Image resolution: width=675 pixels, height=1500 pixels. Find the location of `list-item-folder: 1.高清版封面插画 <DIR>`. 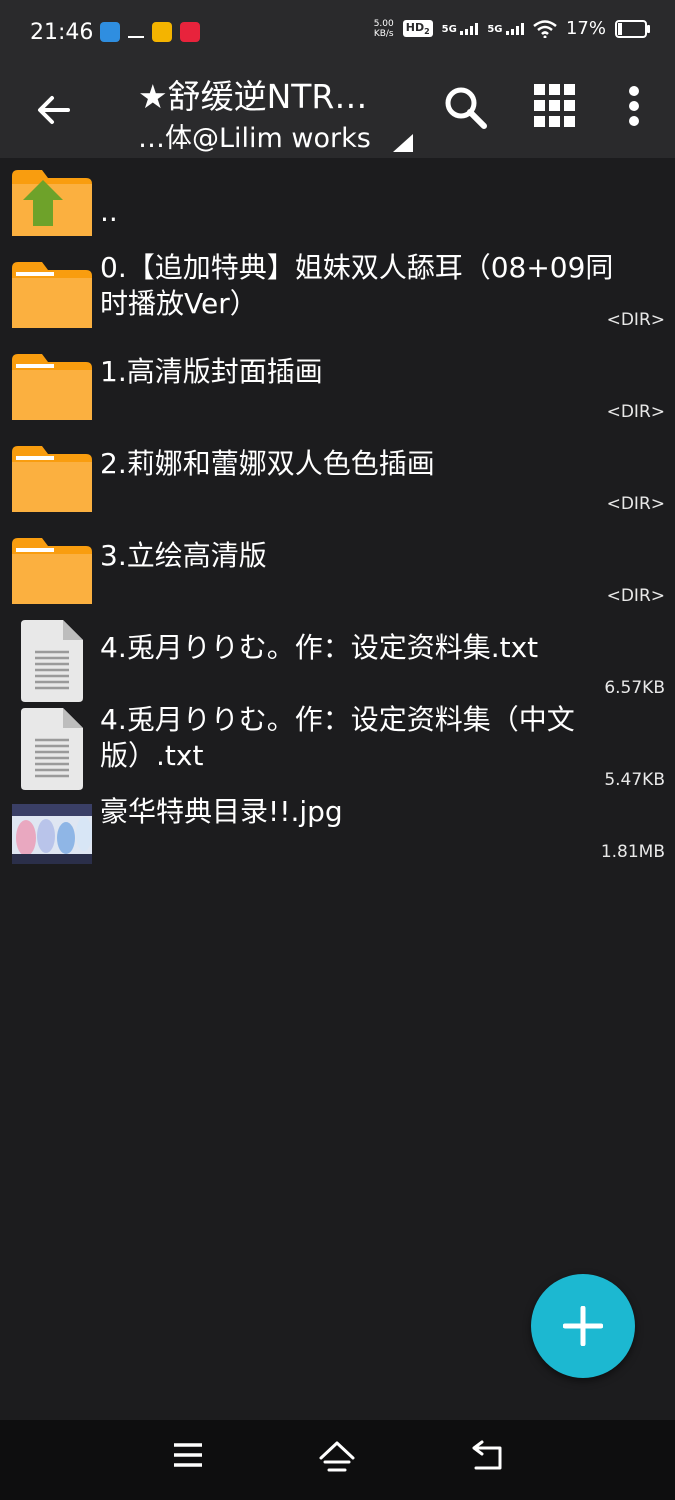

list-item-folder: 1.高清版封面插画 <DIR> is located at coordinates (337, 388).